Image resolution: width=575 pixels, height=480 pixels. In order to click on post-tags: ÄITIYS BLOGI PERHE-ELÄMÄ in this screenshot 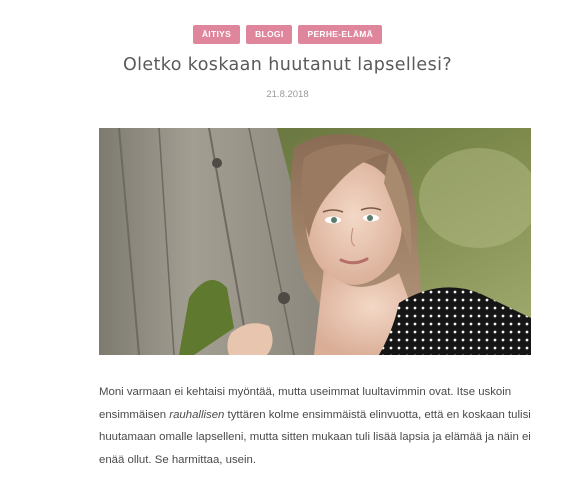, I will do `click(287, 34)`.